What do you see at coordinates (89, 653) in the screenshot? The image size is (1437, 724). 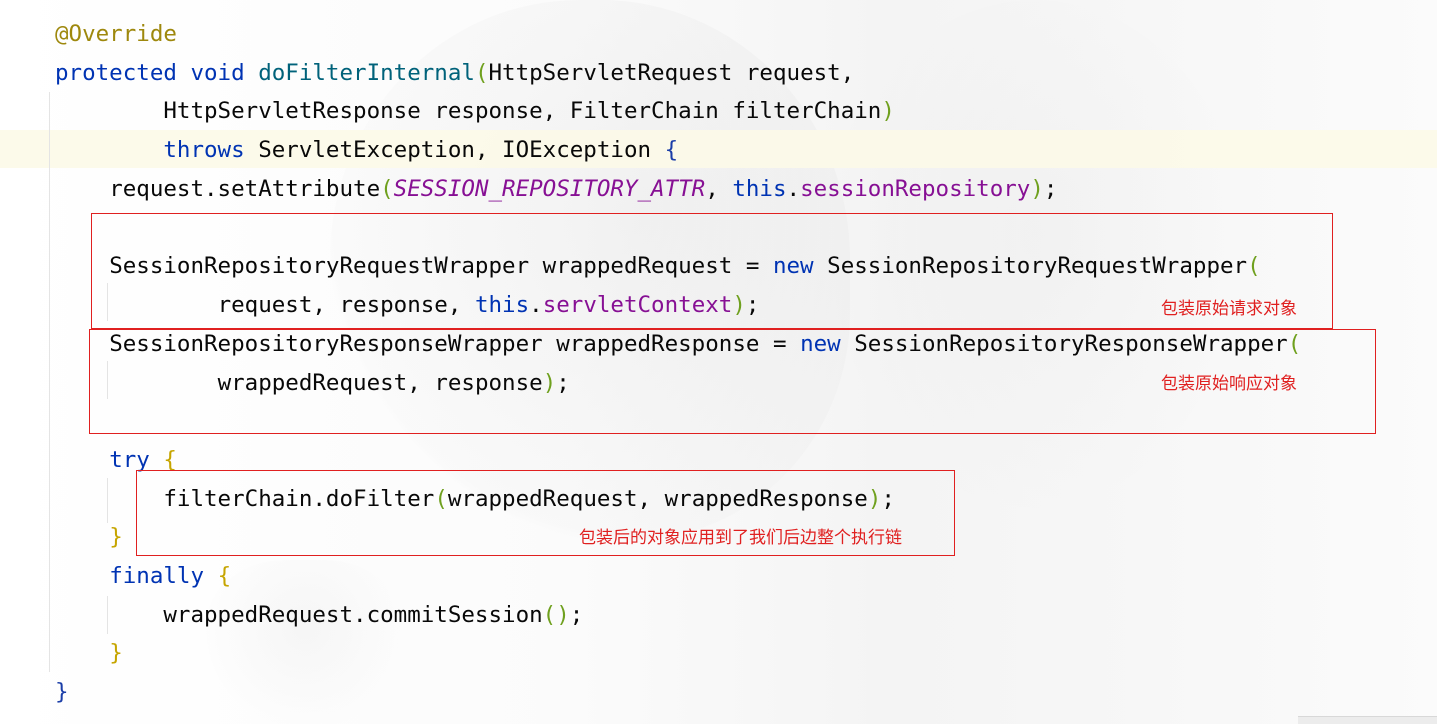 I see `code-line-17: }` at bounding box center [89, 653].